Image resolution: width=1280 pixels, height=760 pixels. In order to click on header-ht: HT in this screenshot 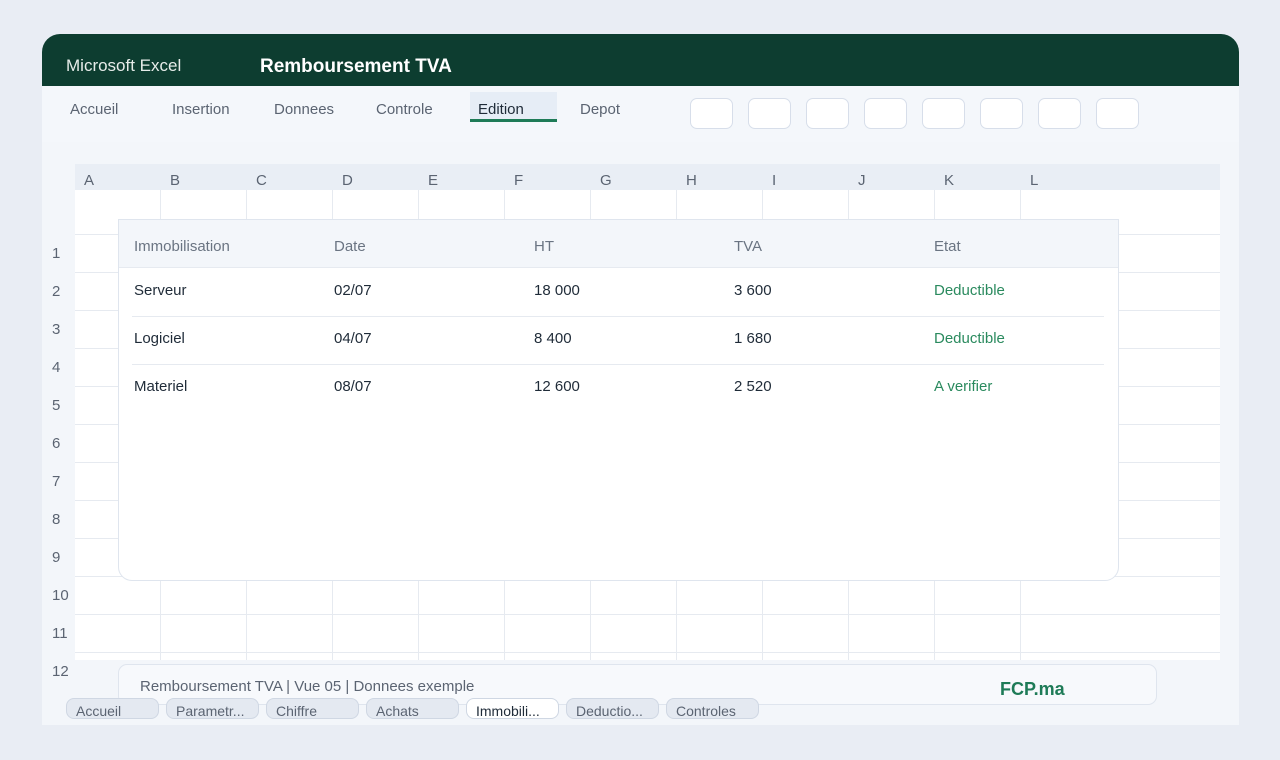, I will do `click(544, 246)`.